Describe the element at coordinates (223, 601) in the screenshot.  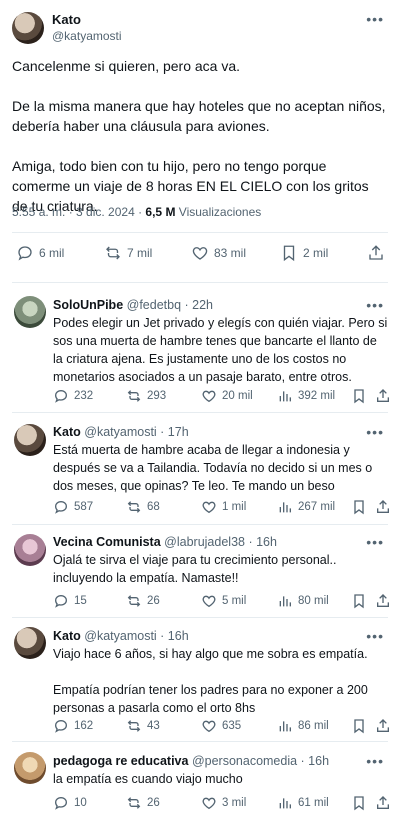
I see `like-button: 5 mil` at that location.